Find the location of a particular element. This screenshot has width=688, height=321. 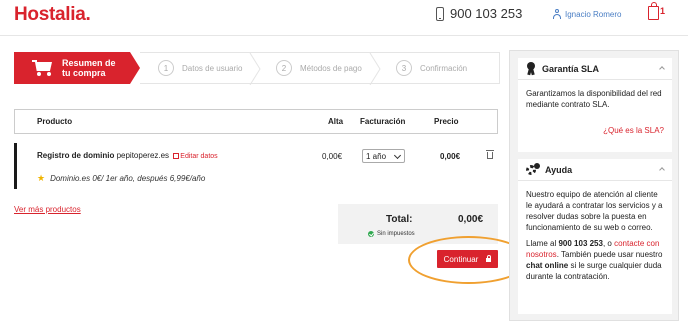

total-value: 0,00€ is located at coordinates (471, 219).